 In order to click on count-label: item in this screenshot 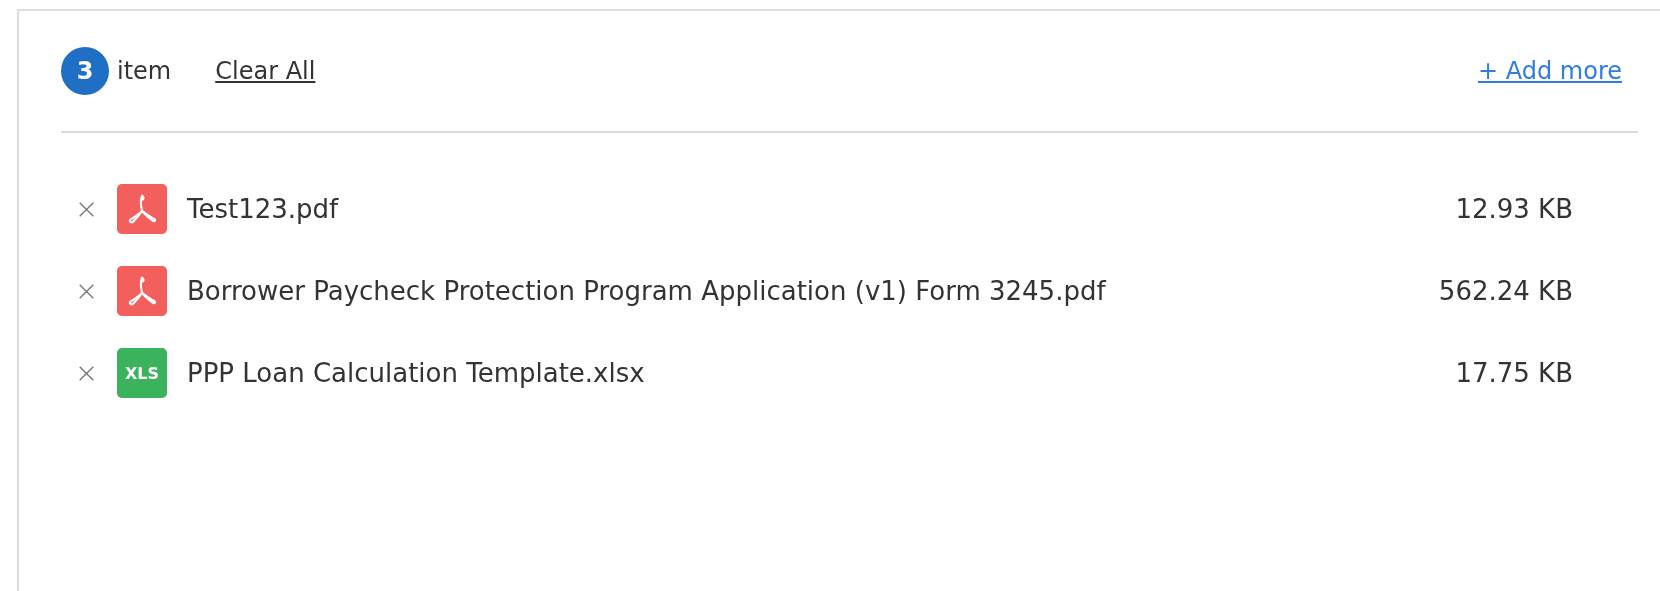, I will do `click(144, 71)`.